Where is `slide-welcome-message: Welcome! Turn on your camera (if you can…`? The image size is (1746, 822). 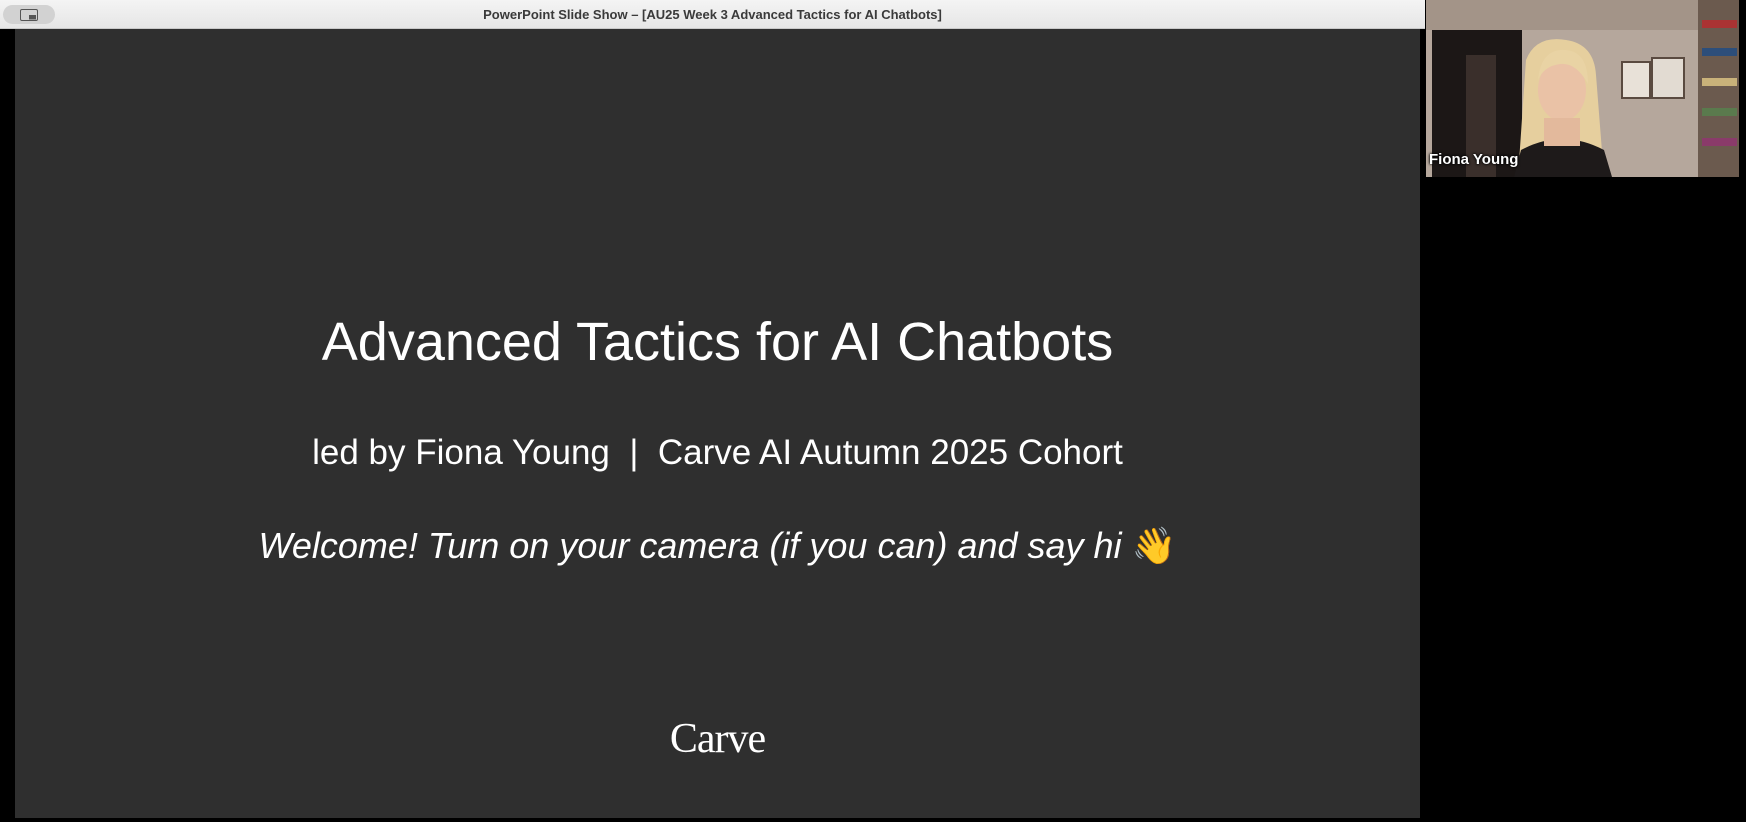 slide-welcome-message: Welcome! Turn on your camera (if you can… is located at coordinates (717, 546).